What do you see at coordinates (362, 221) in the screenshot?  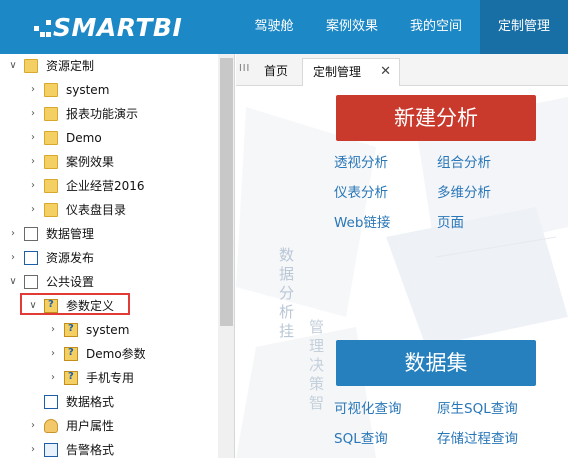 I see `web-link-link: Web链接` at bounding box center [362, 221].